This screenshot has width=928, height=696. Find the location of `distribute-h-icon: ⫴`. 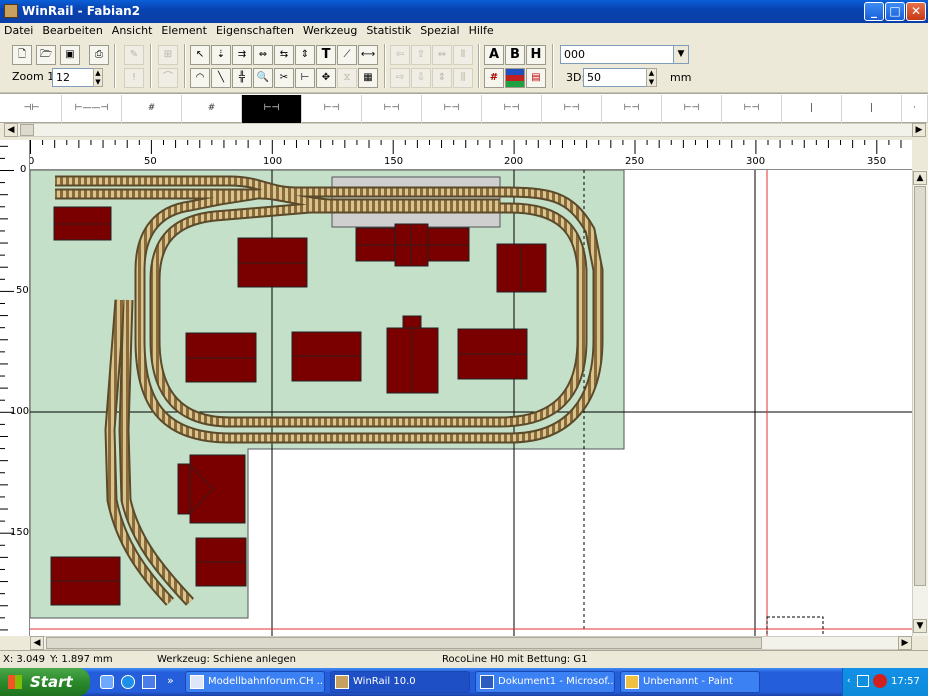

distribute-h-icon: ⫴ is located at coordinates (463, 55).